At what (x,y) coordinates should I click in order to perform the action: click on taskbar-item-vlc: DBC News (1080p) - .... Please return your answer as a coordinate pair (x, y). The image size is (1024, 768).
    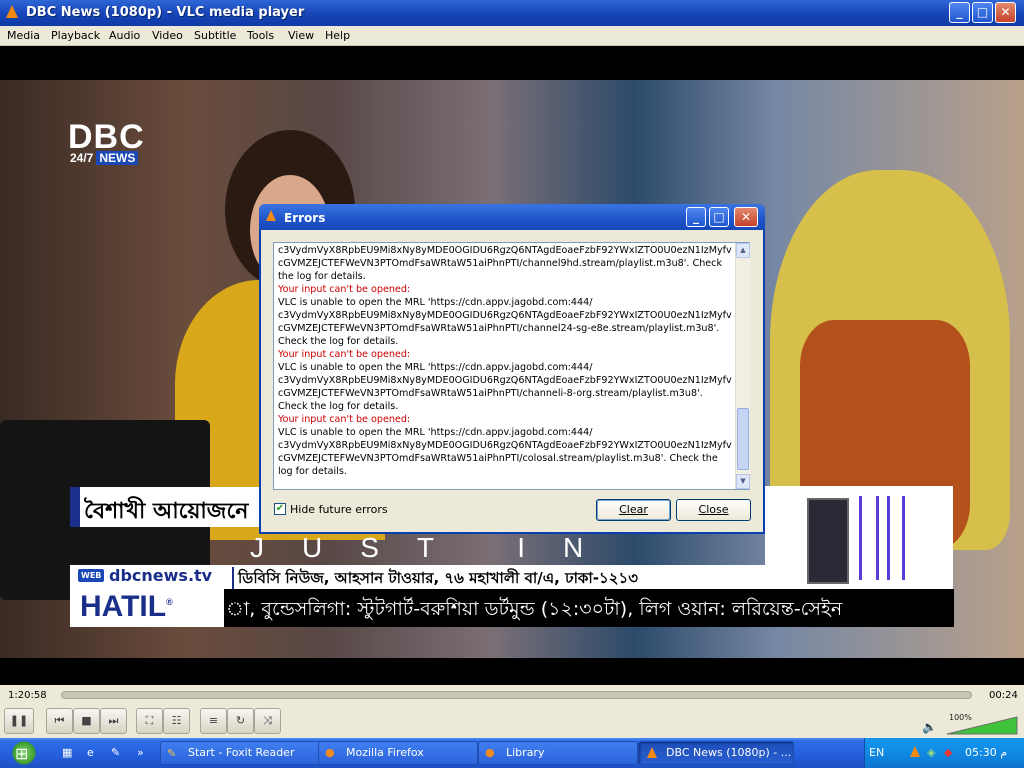
    Looking at the image, I should click on (716, 753).